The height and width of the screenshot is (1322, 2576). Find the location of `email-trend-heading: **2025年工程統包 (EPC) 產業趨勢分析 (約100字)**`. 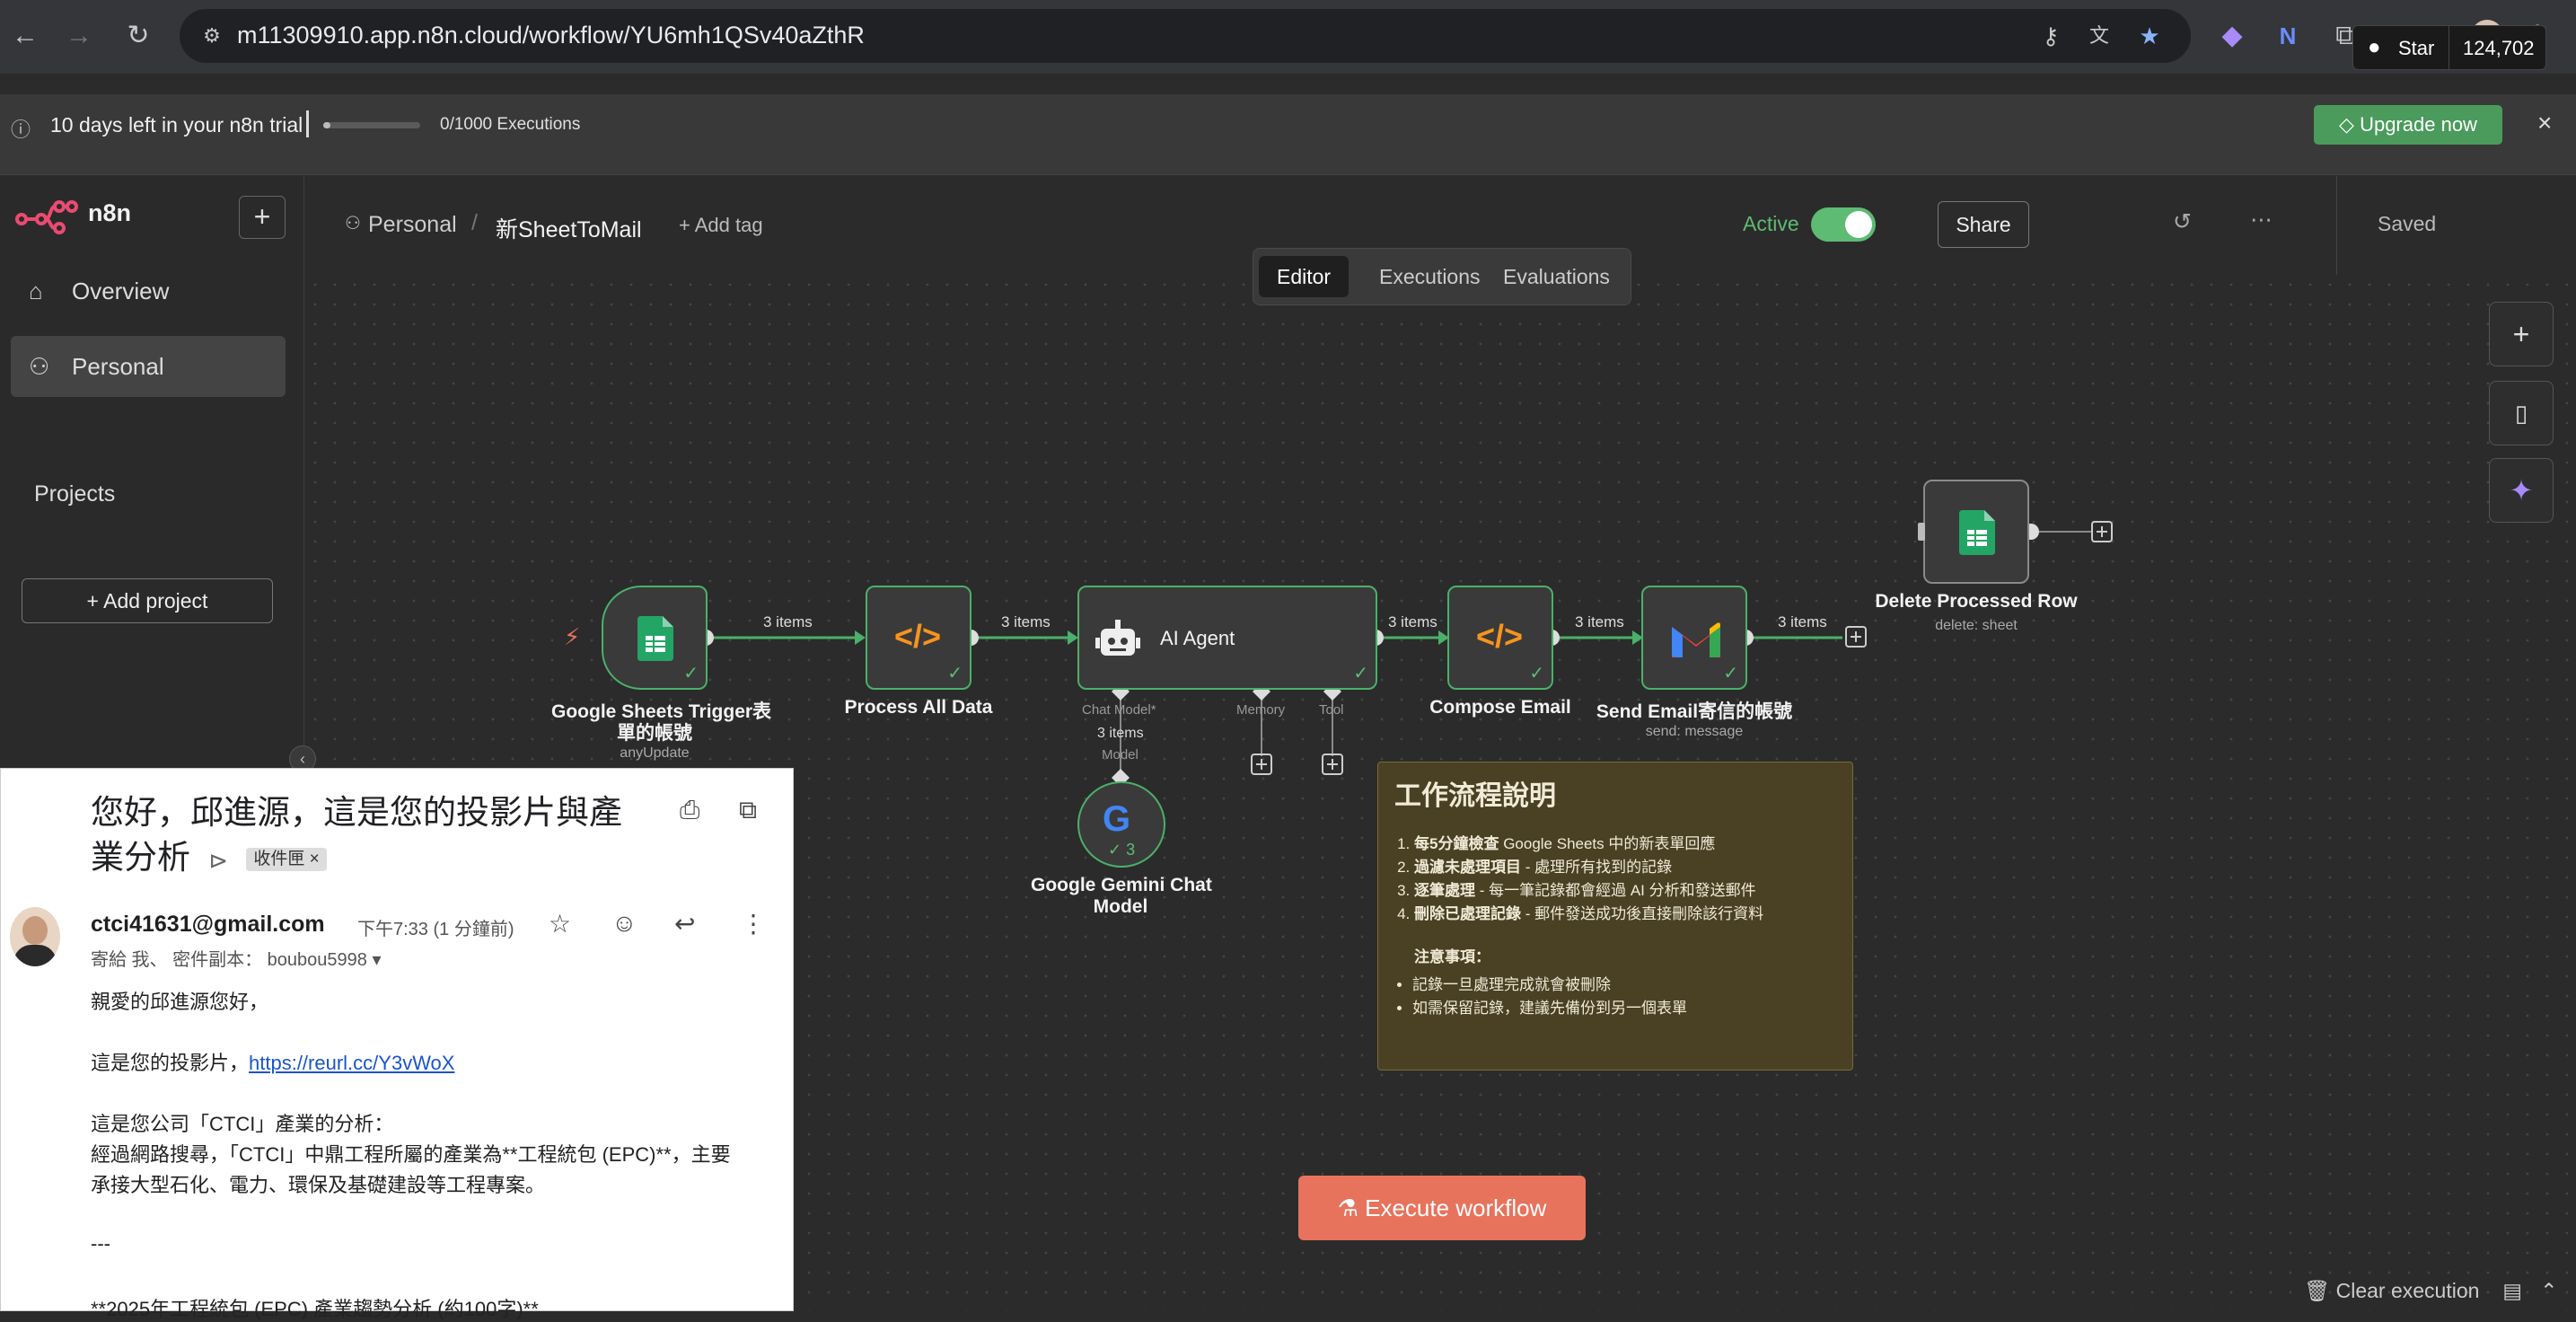

email-trend-heading: **2025年工程統包 (EPC) 產業趨勢分析 (約100字)** is located at coordinates (315, 1309).